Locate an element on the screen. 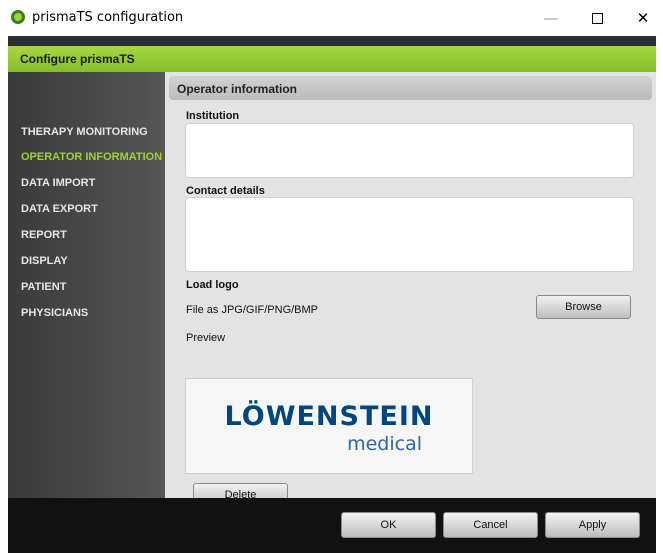  logo-preview: LÖWENSTEIN medical is located at coordinates (329, 426).